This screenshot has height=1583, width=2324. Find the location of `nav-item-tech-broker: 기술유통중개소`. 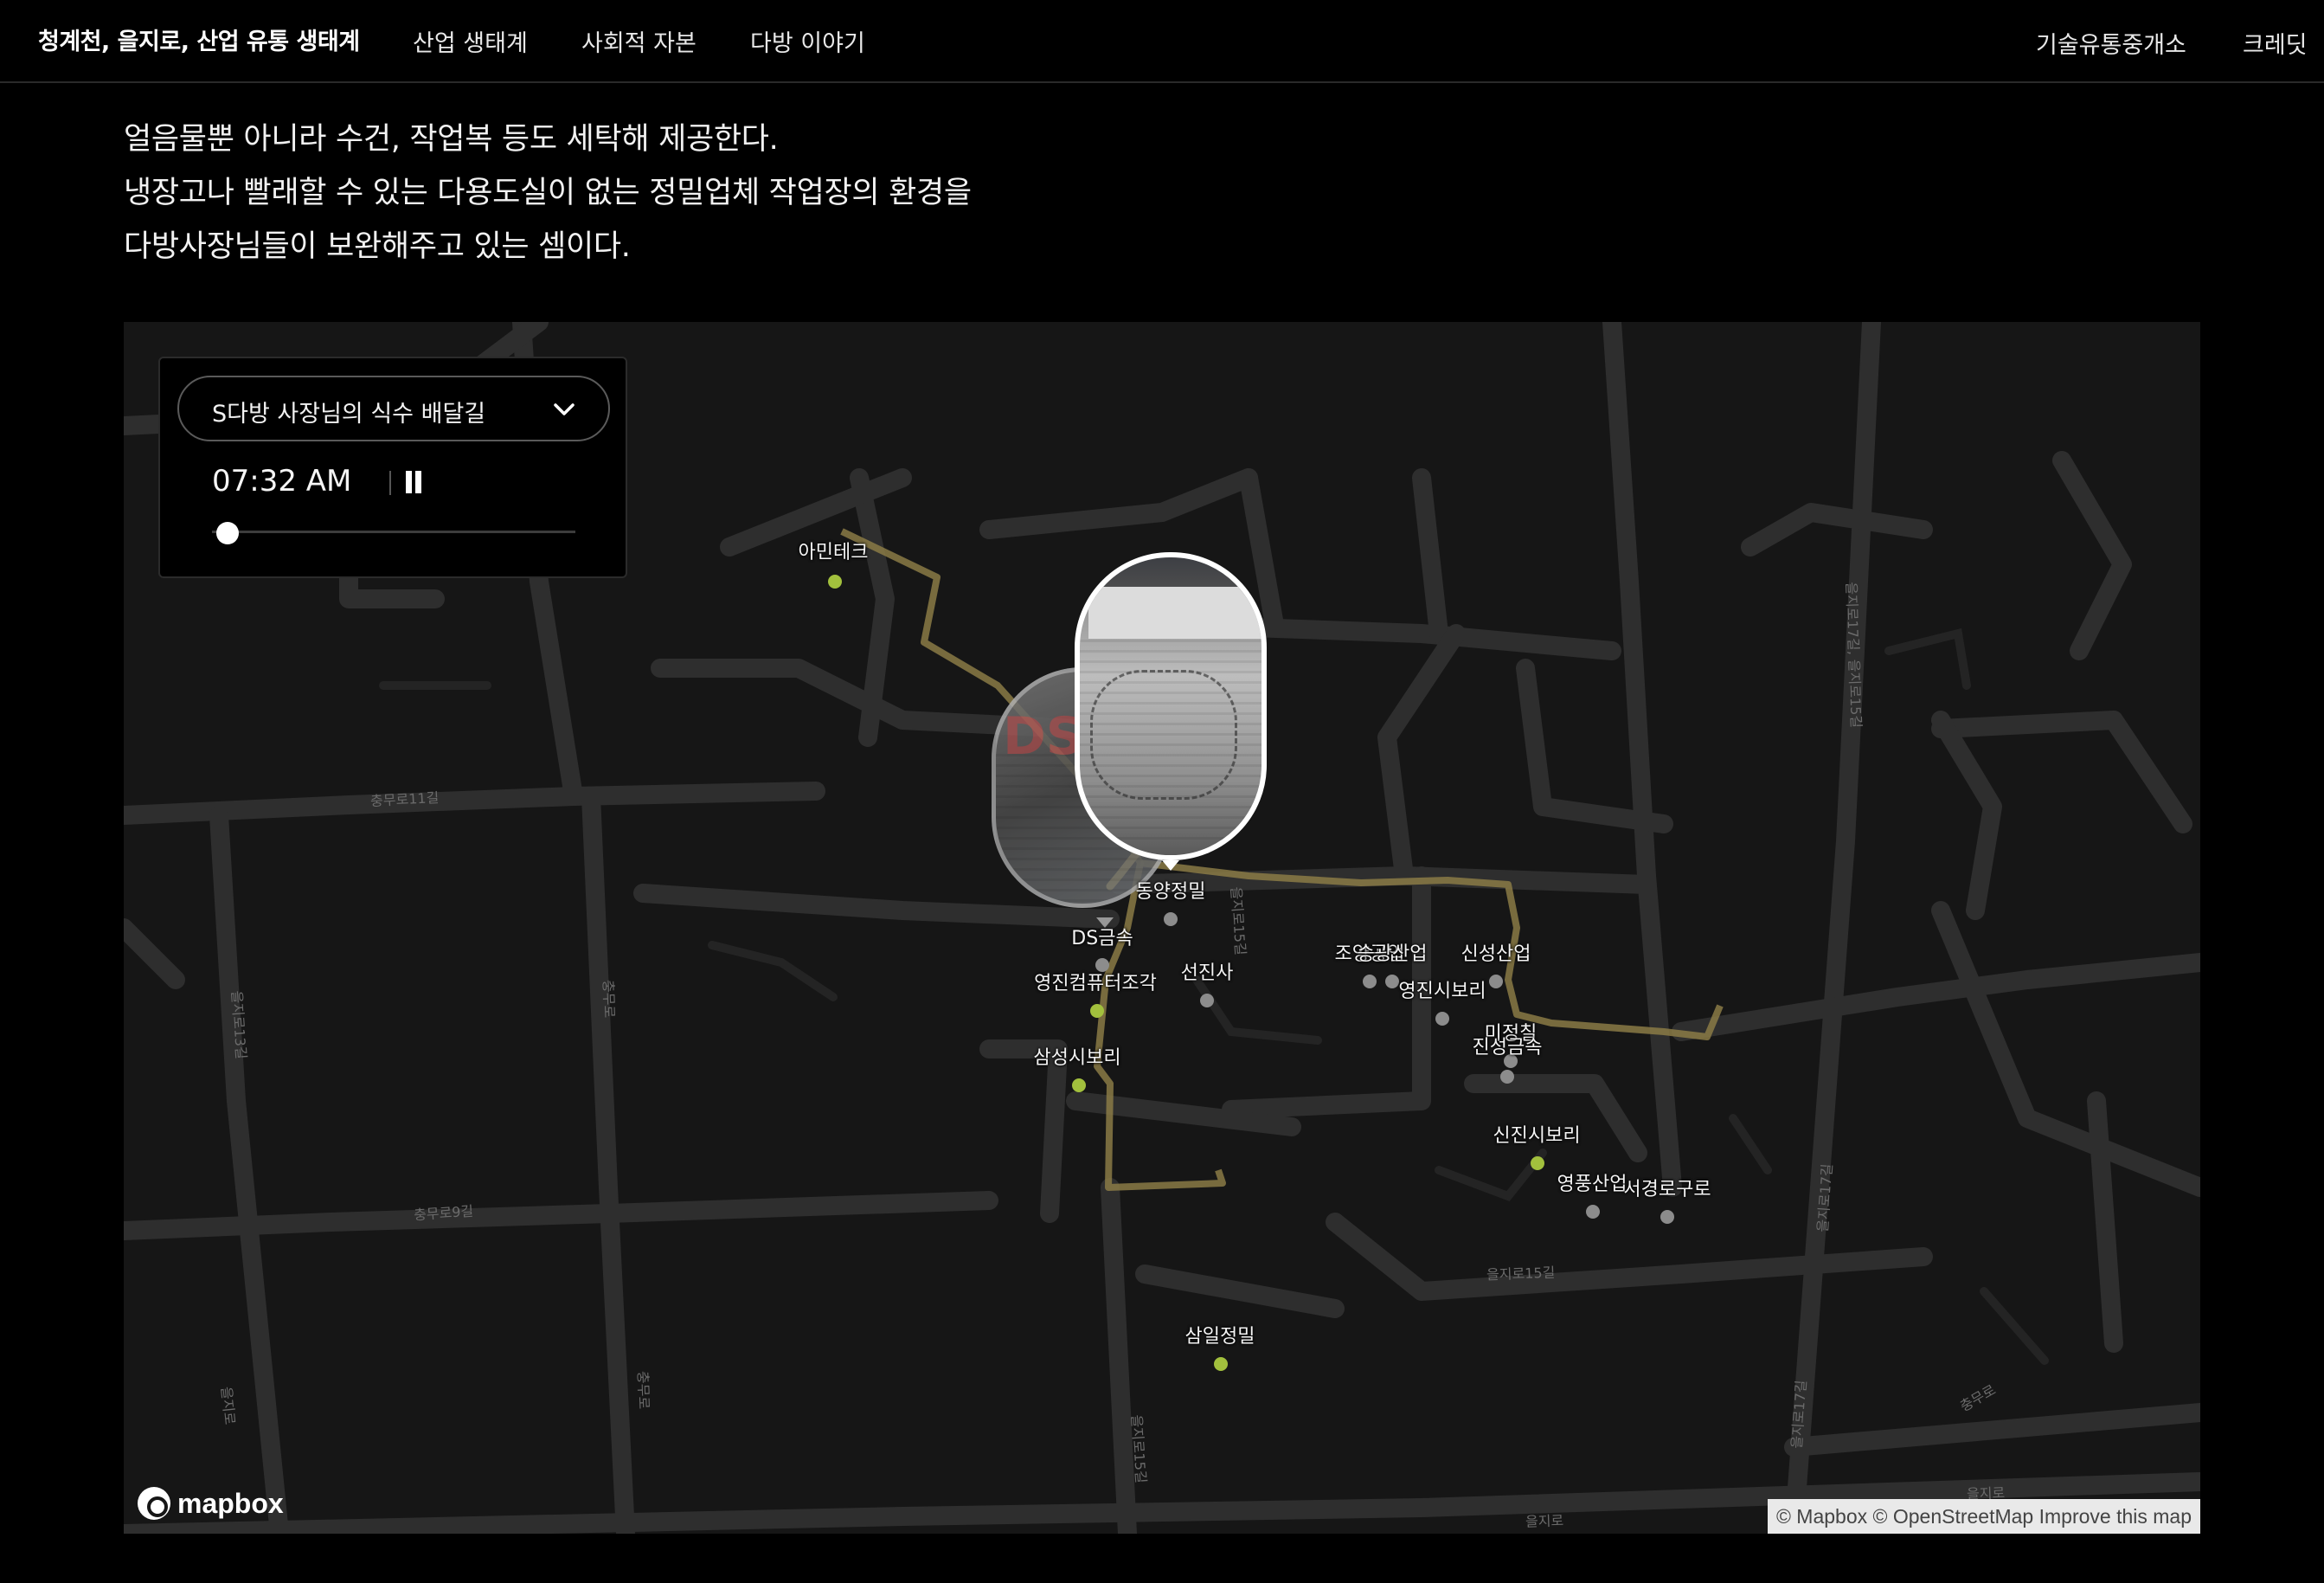

nav-item-tech-broker: 기술유통중개소 is located at coordinates (2111, 43).